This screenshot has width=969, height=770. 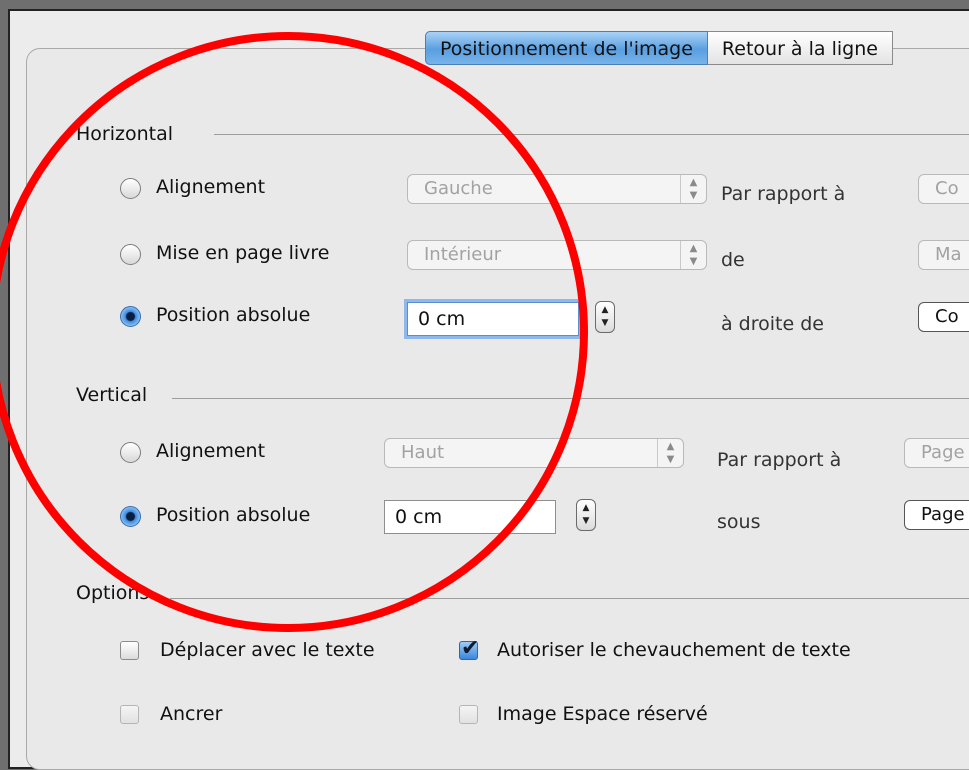 I want to click on label-deplacer-avec-texte: Déplacer avec le texte, so click(x=267, y=650).